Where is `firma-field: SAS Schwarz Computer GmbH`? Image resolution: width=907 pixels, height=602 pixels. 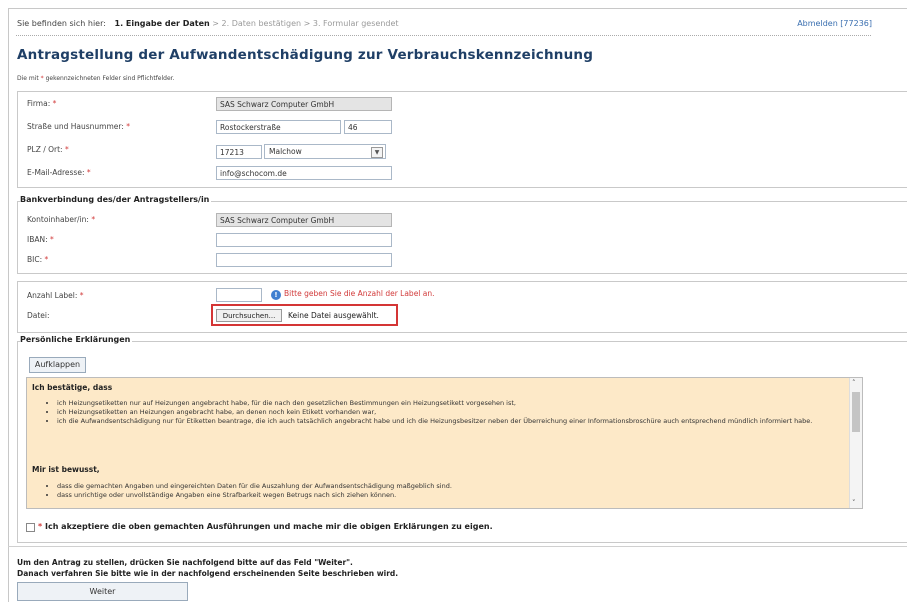 firma-field: SAS Schwarz Computer GmbH is located at coordinates (304, 104).